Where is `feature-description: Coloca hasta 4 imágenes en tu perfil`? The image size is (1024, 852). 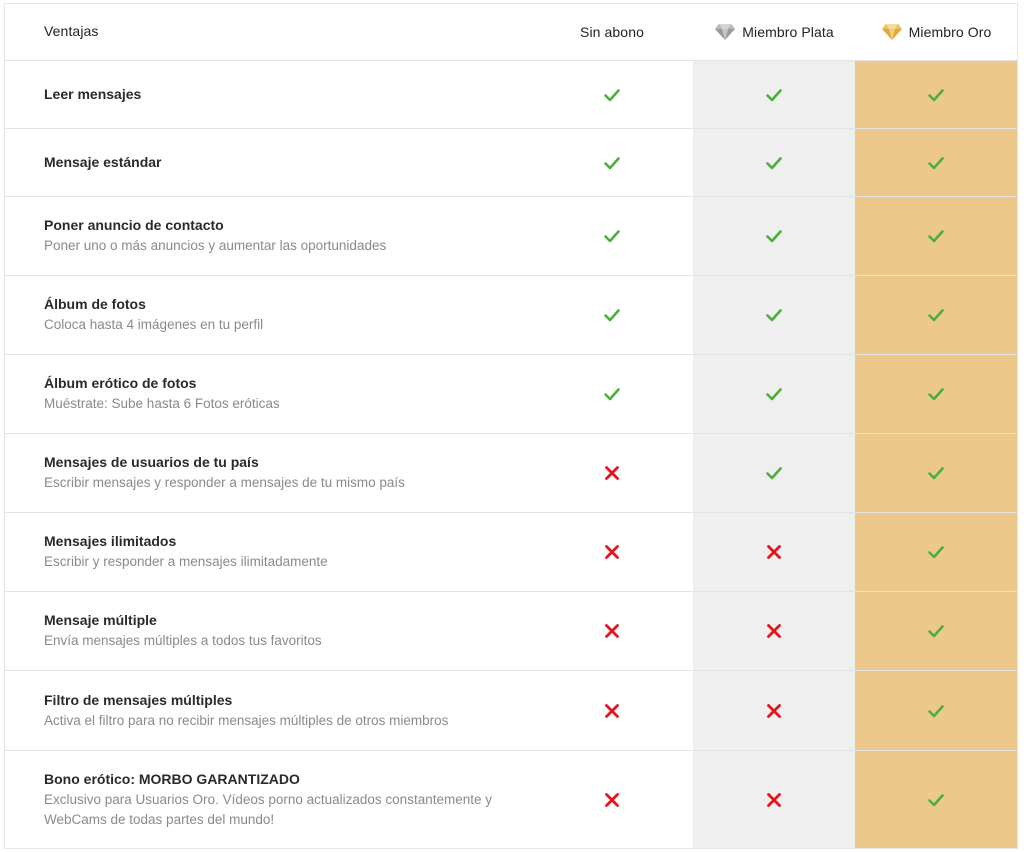
feature-description: Coloca hasta 4 imágenes en tu perfil is located at coordinates (154, 324).